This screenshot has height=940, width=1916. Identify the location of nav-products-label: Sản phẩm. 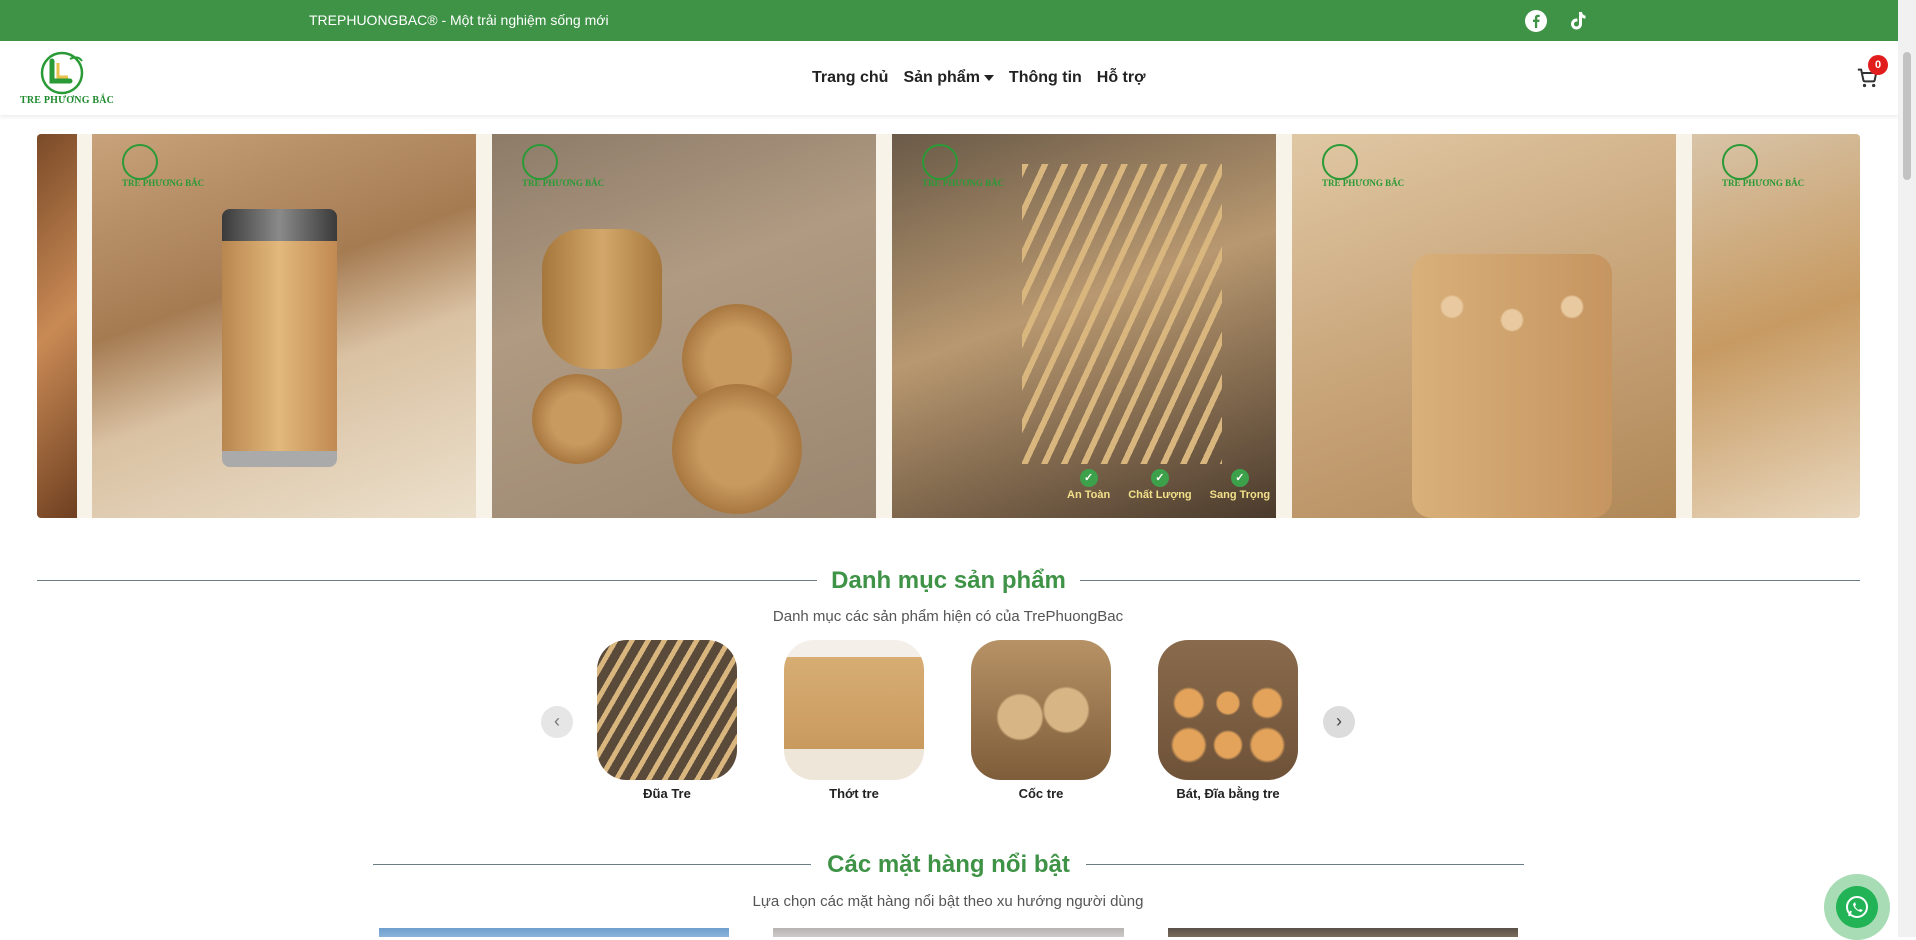
(941, 77).